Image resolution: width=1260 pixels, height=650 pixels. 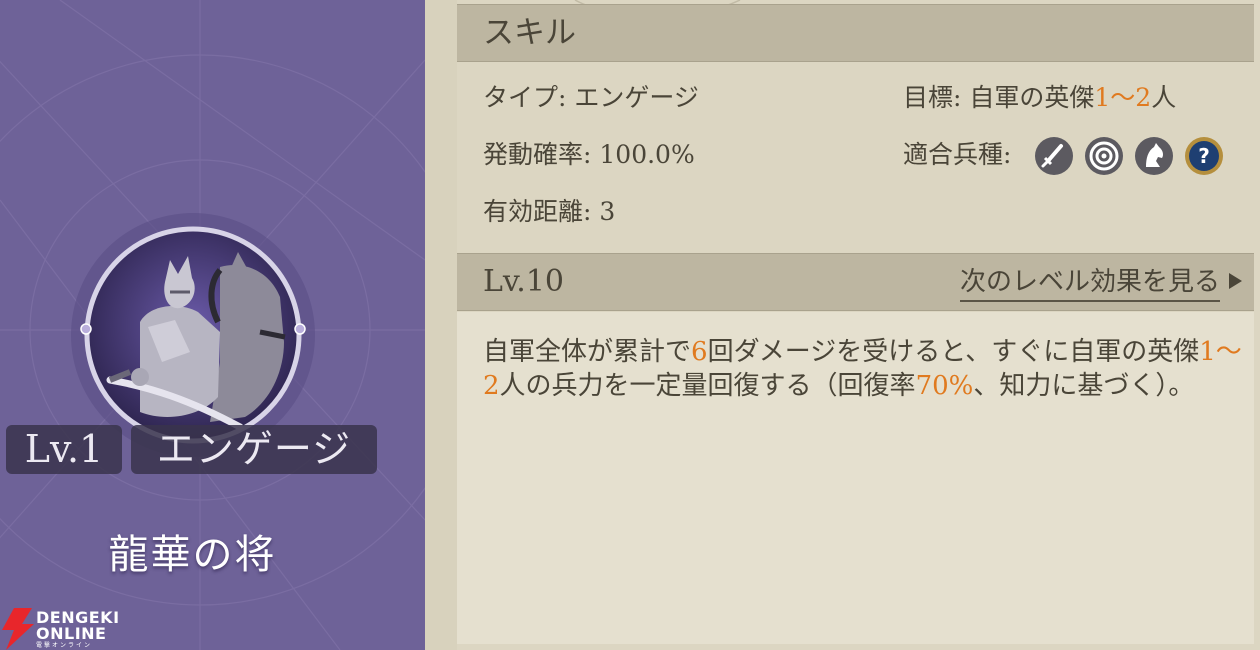 What do you see at coordinates (855, 282) in the screenshot?
I see `level-header-bar: Lv.10 次のレベル効果を見る` at bounding box center [855, 282].